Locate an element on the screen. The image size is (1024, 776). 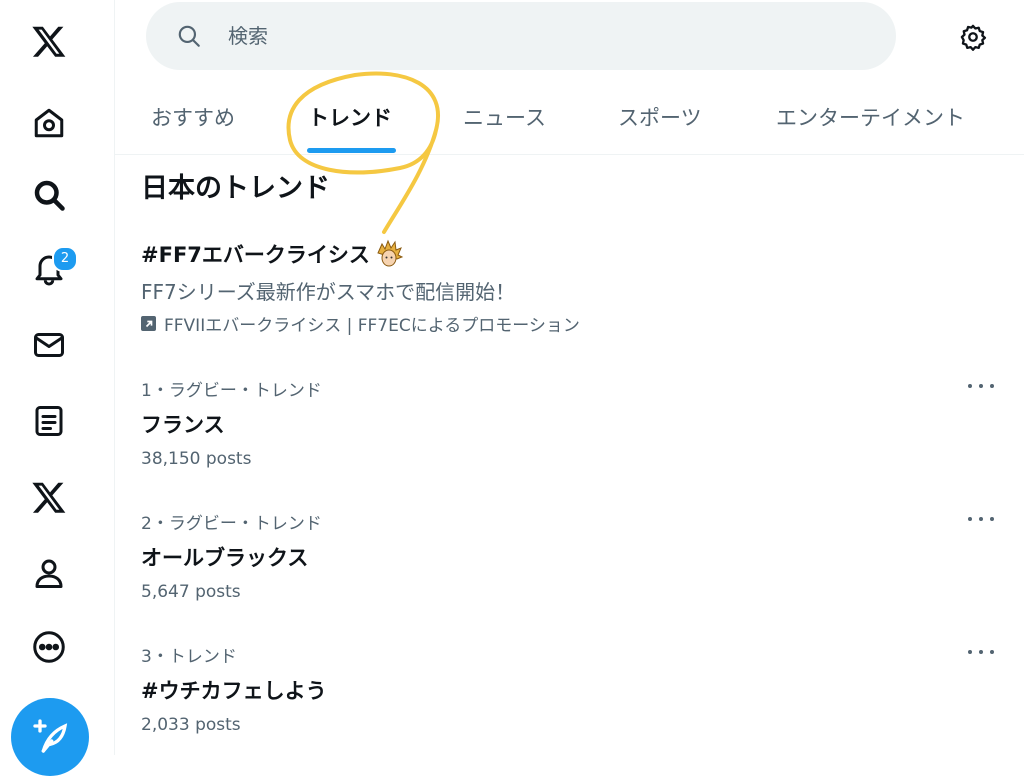
promoted-trend-description: FF7シリーズ最新作がスマホで配信開始！ is located at coordinates (328, 292).